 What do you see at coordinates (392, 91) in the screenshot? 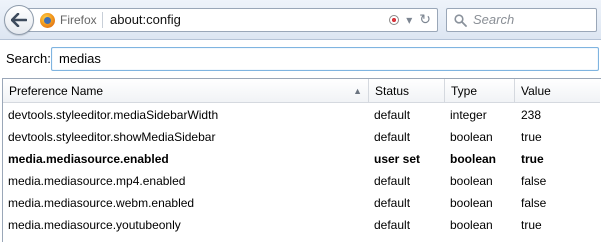
I see `column-header-label: Status` at bounding box center [392, 91].